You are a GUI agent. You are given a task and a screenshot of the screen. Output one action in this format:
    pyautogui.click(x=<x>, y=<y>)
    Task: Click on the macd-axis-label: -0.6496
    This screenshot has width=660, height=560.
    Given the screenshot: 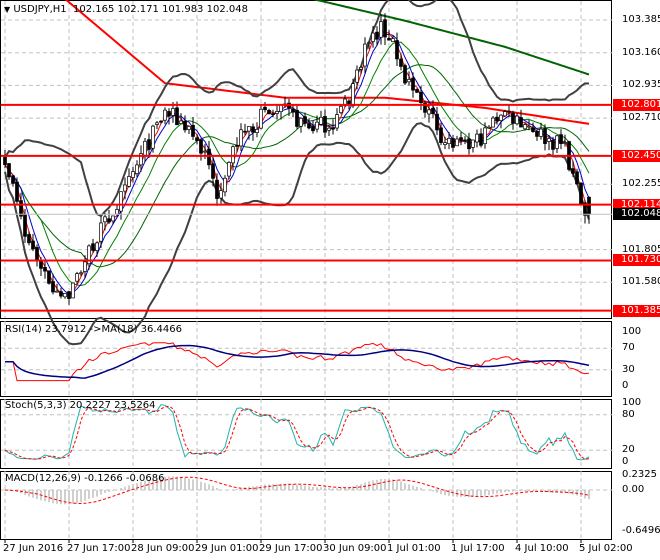 What is the action you would take?
    pyautogui.click(x=641, y=530)
    